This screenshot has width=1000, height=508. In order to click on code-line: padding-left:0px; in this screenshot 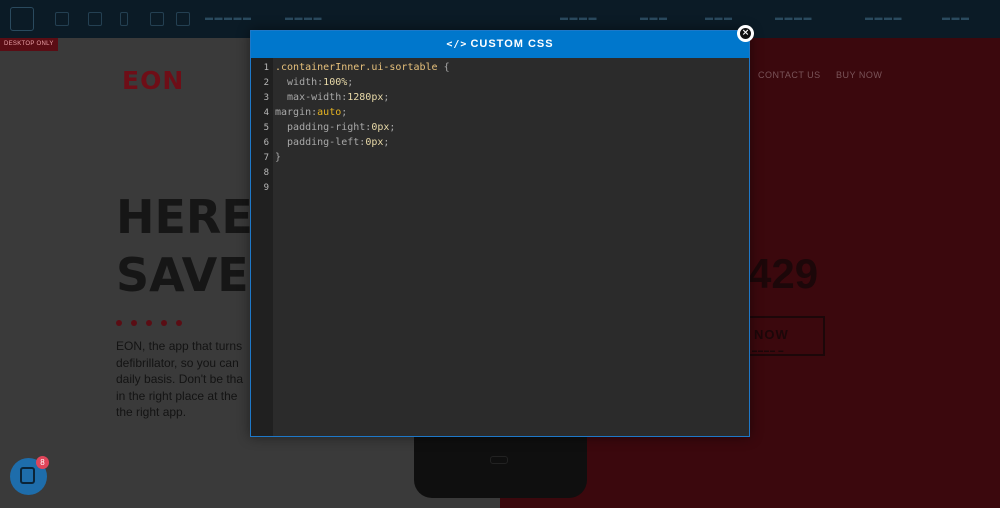, I will do `click(332, 142)`.